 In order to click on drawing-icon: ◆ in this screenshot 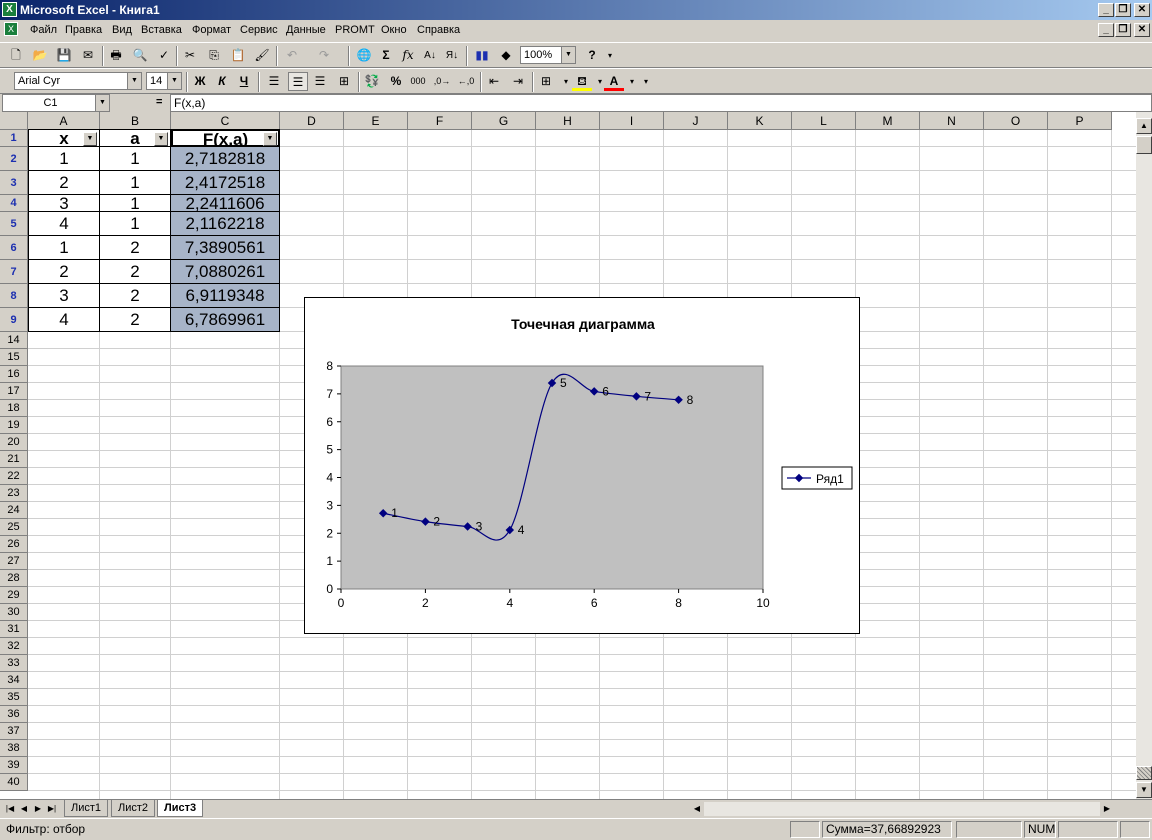, I will do `click(506, 55)`.